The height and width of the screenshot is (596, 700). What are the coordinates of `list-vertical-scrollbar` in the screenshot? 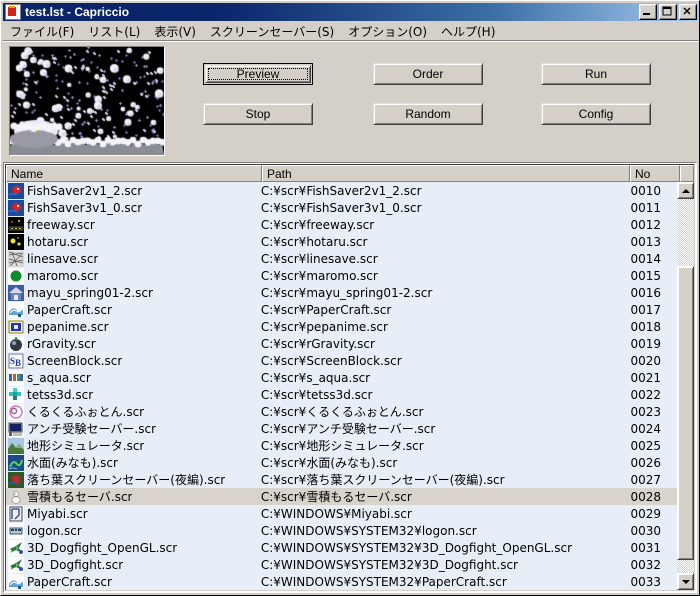 It's located at (685, 386).